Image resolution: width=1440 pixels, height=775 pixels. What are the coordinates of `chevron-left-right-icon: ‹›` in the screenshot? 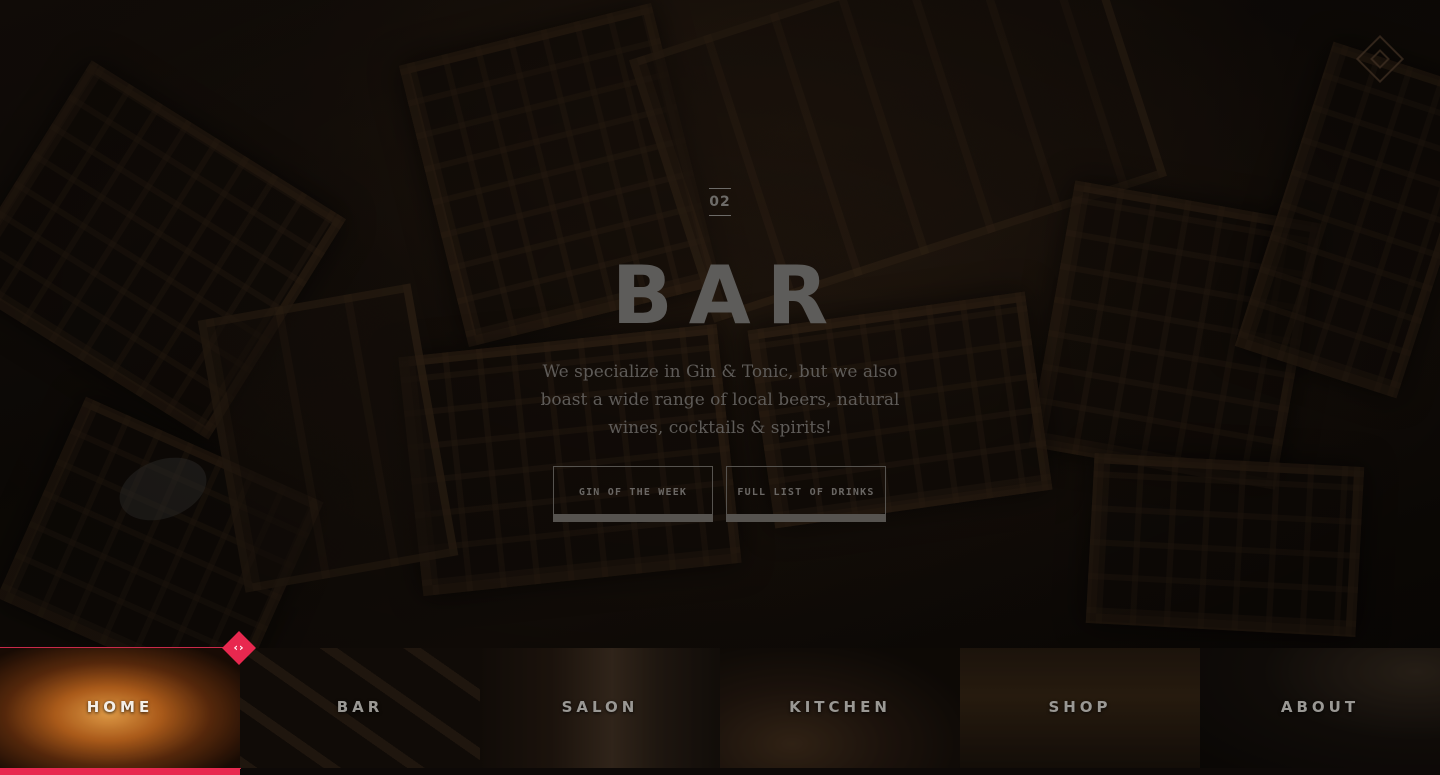 It's located at (239, 647).